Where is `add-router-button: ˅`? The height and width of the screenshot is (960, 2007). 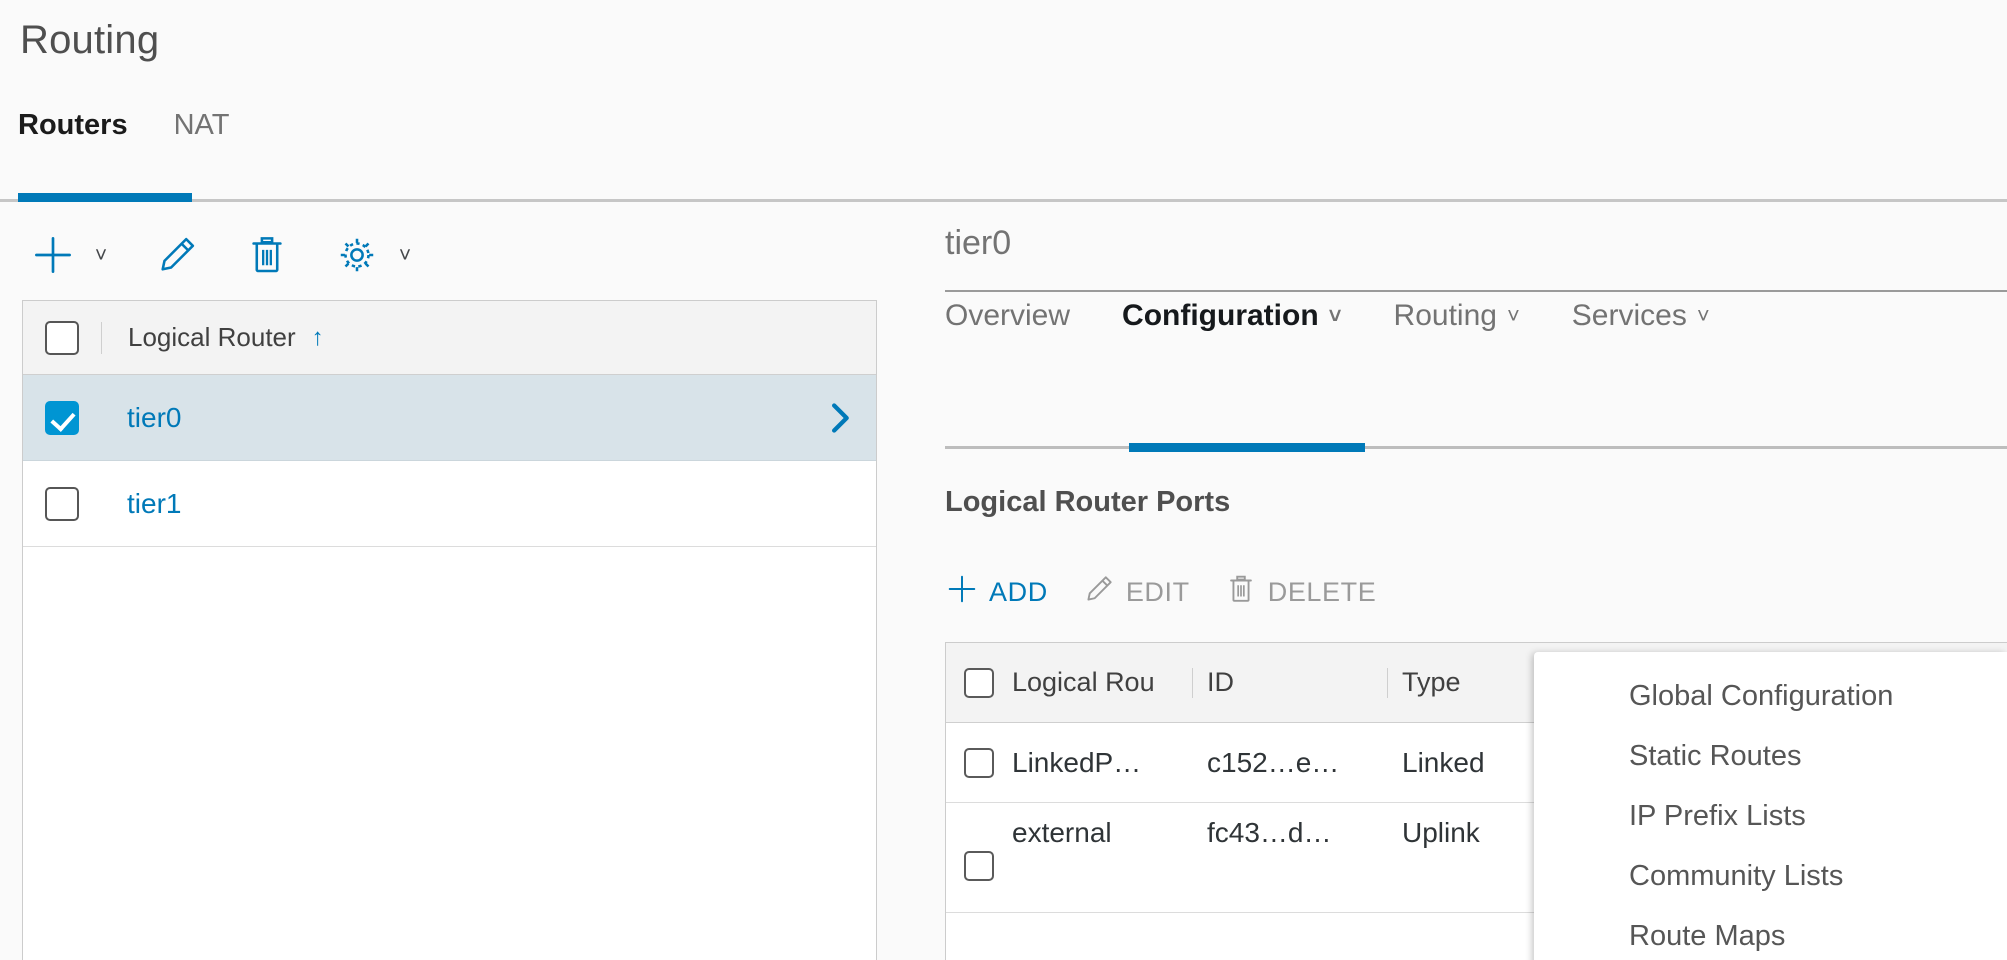
add-router-button: ˅ is located at coordinates (70, 255).